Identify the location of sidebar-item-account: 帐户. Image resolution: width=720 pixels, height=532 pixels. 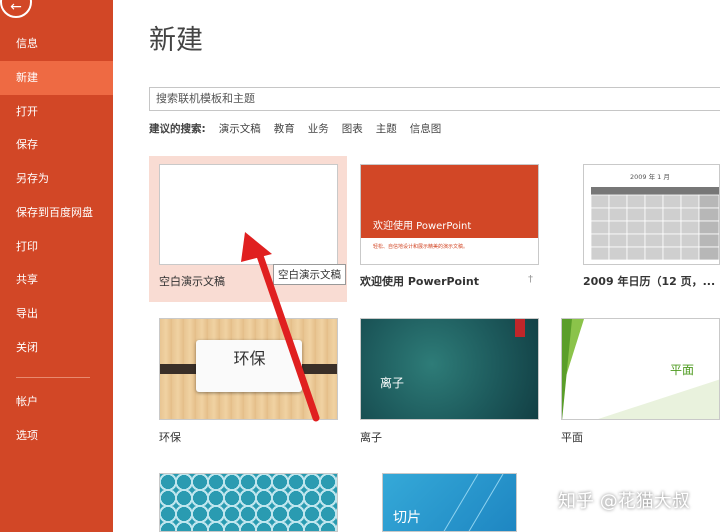
(56, 402).